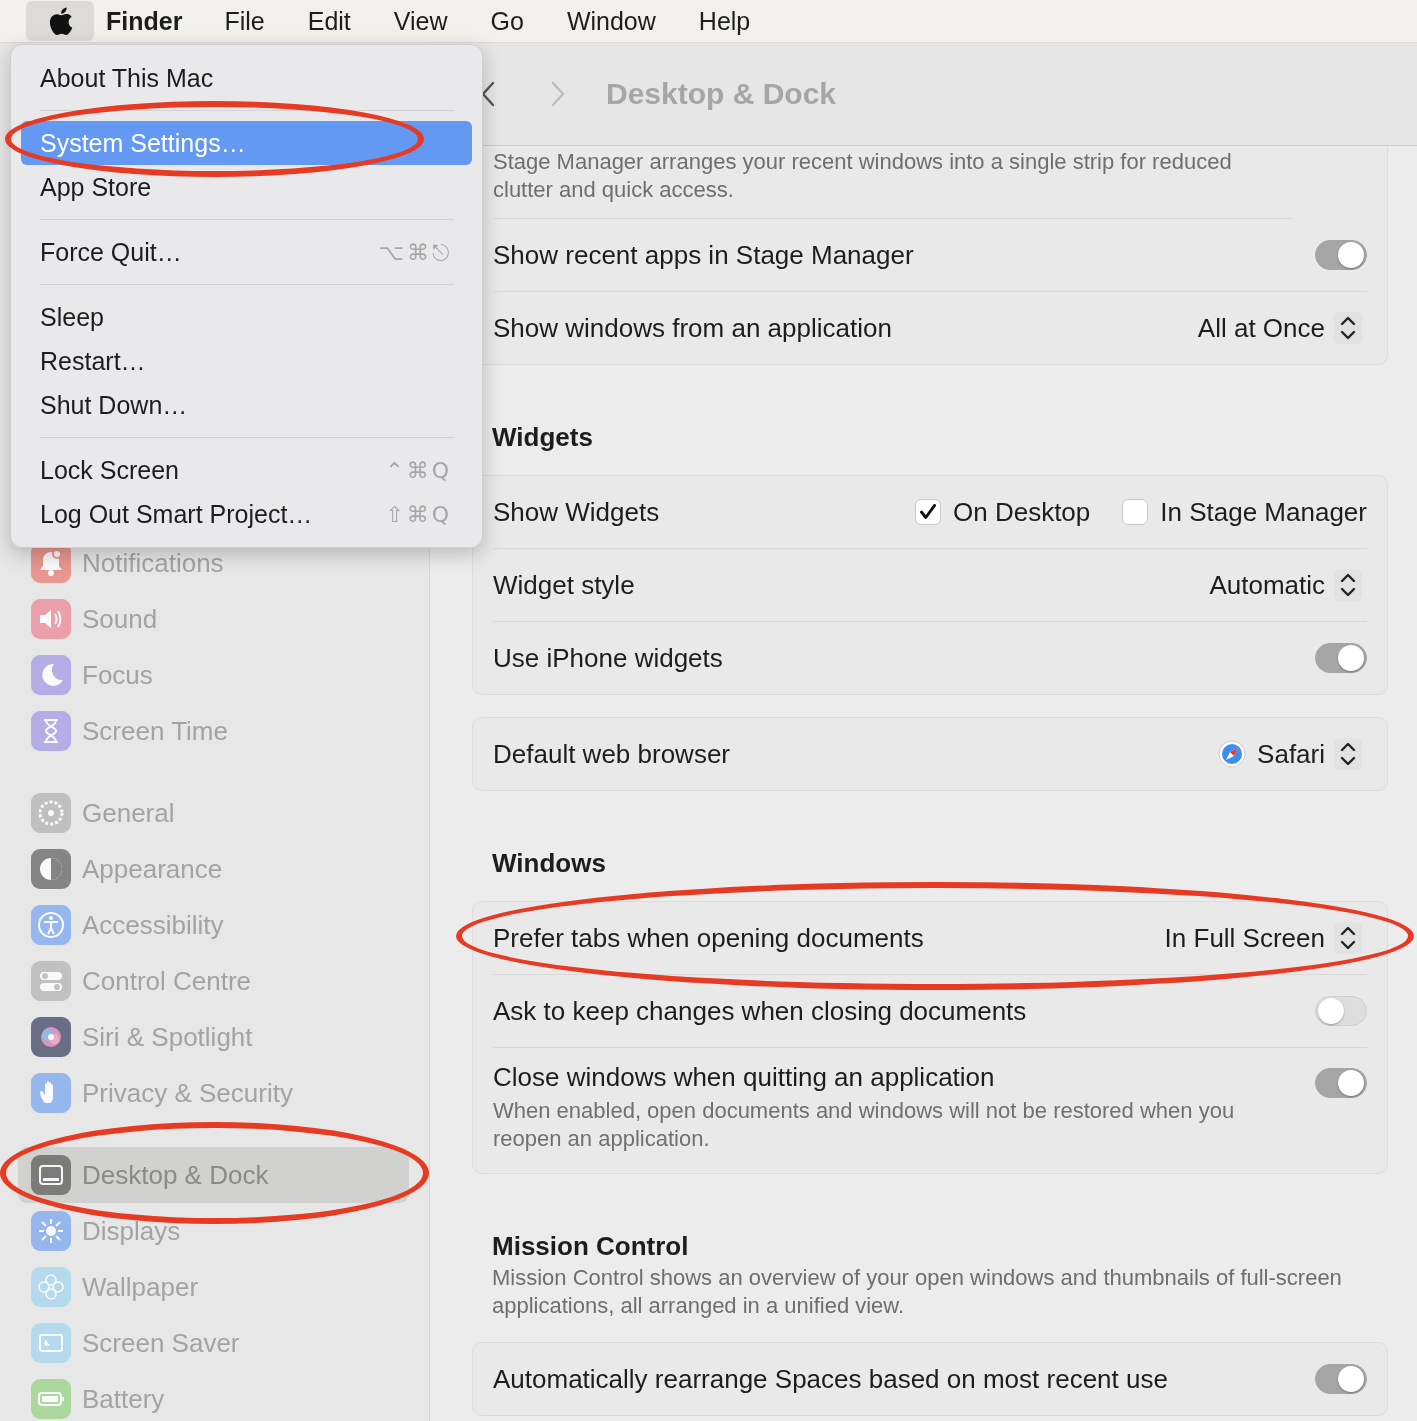 This screenshot has width=1417, height=1421. Describe the element at coordinates (564, 585) in the screenshot. I see `setting-label: Widget style` at that location.